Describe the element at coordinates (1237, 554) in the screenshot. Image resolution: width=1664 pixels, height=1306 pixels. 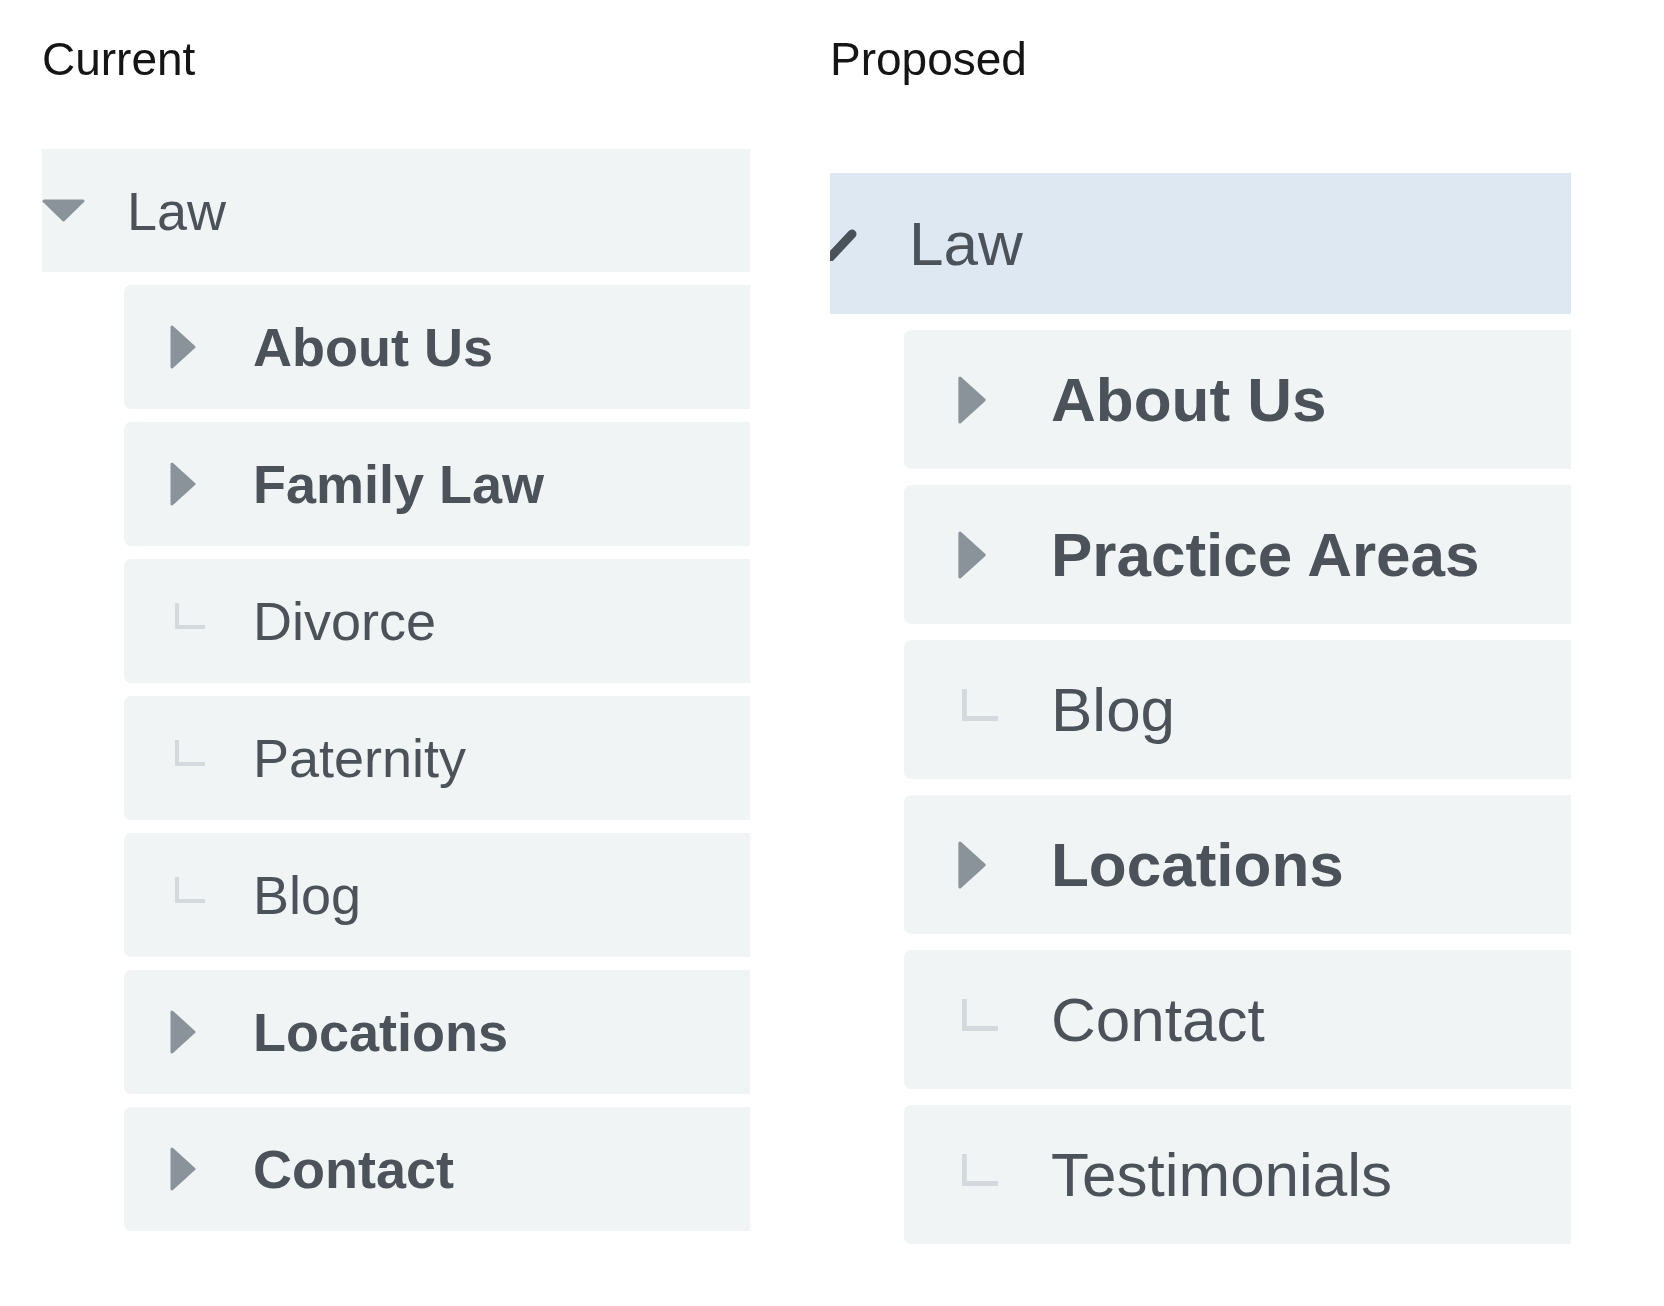
I see `tree-item: Practice Areas` at that location.